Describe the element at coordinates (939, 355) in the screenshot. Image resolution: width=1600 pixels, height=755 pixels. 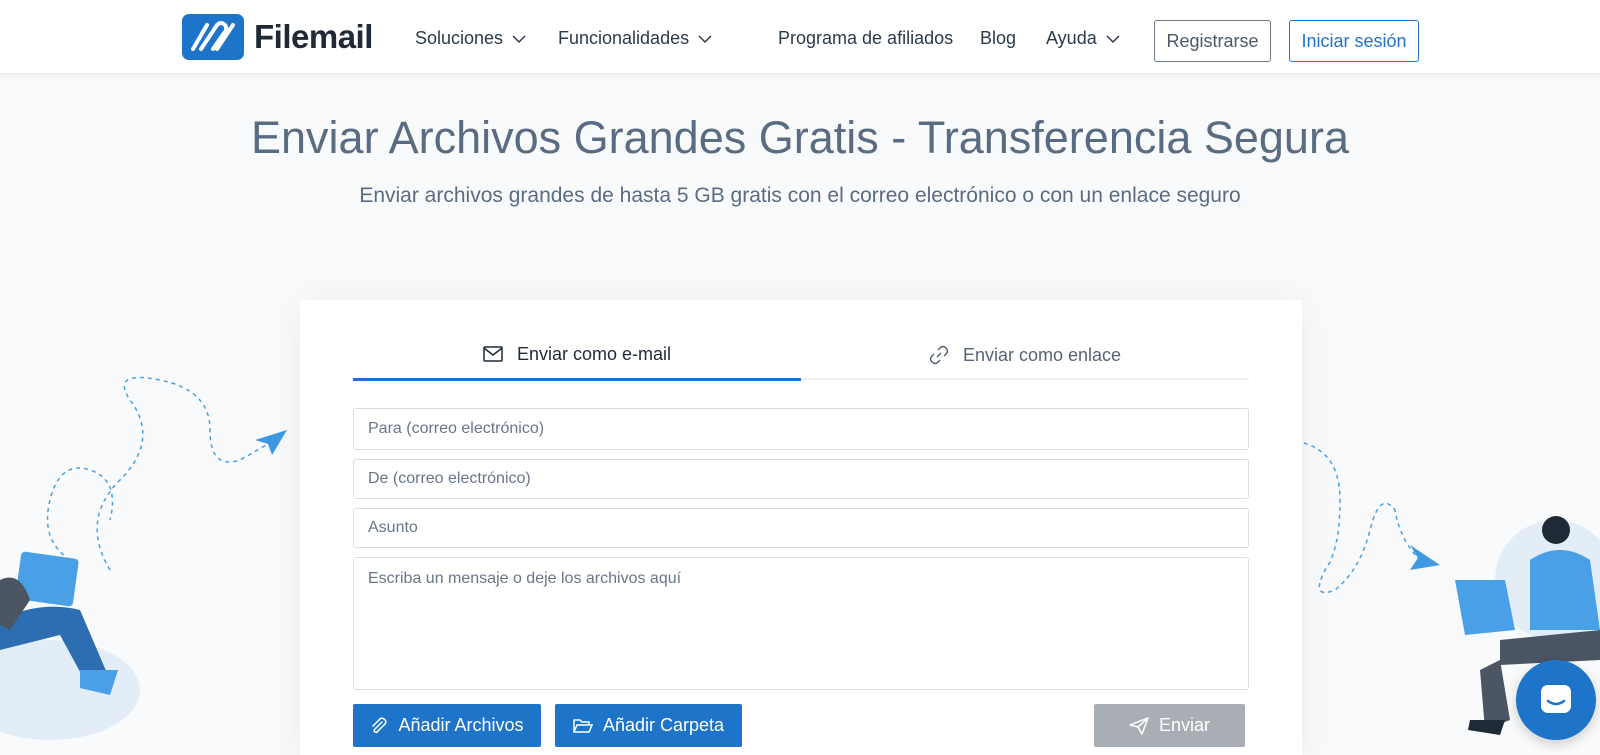
I see `link-icon` at that location.